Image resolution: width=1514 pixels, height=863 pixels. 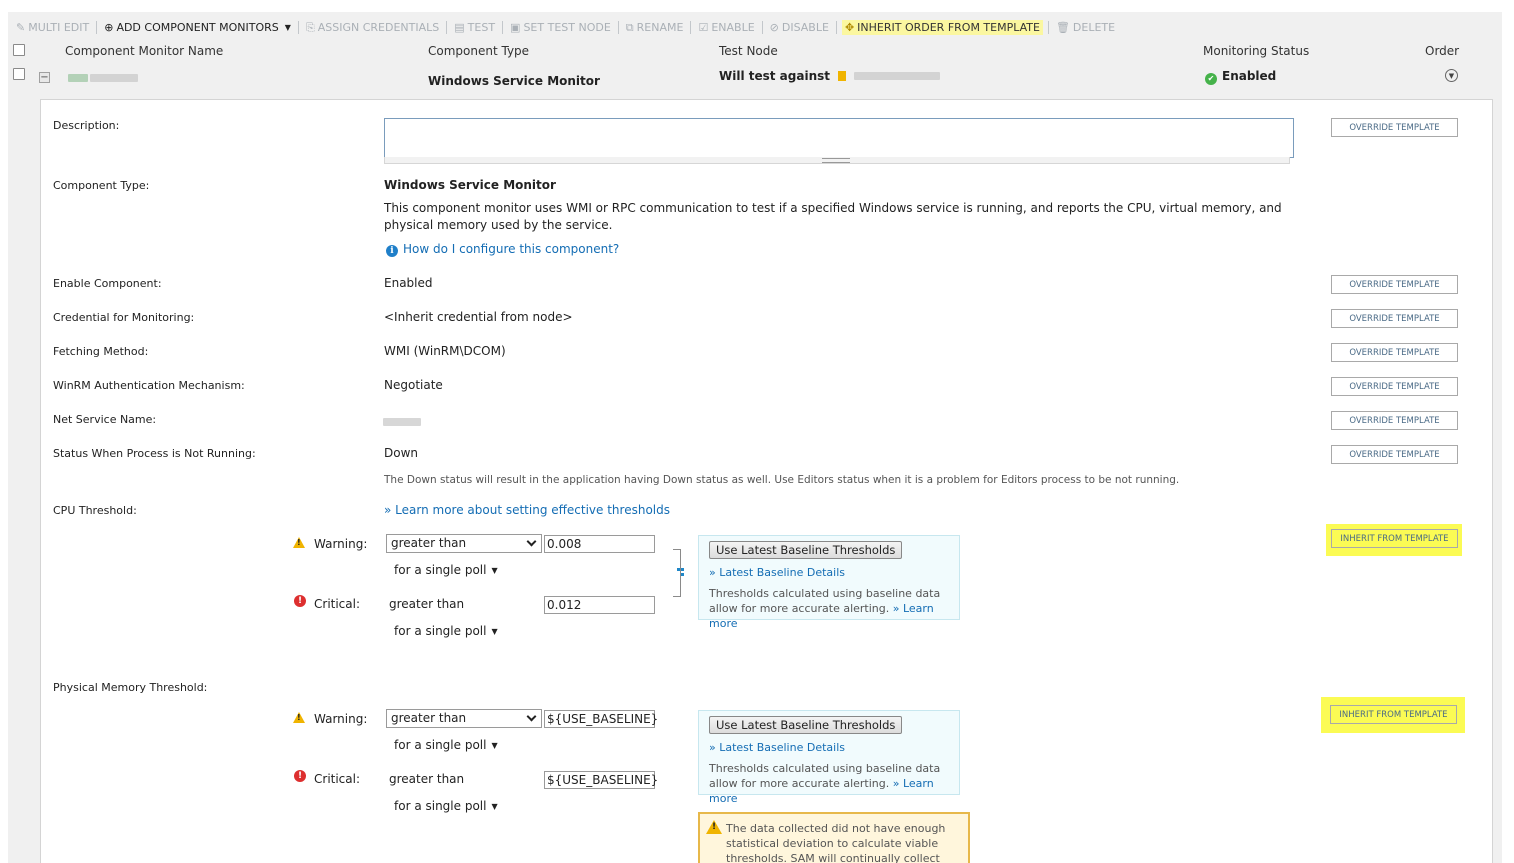 What do you see at coordinates (446, 806) in the screenshot?
I see `memory-critical-poll-dropdown: for a single poll ▼` at bounding box center [446, 806].